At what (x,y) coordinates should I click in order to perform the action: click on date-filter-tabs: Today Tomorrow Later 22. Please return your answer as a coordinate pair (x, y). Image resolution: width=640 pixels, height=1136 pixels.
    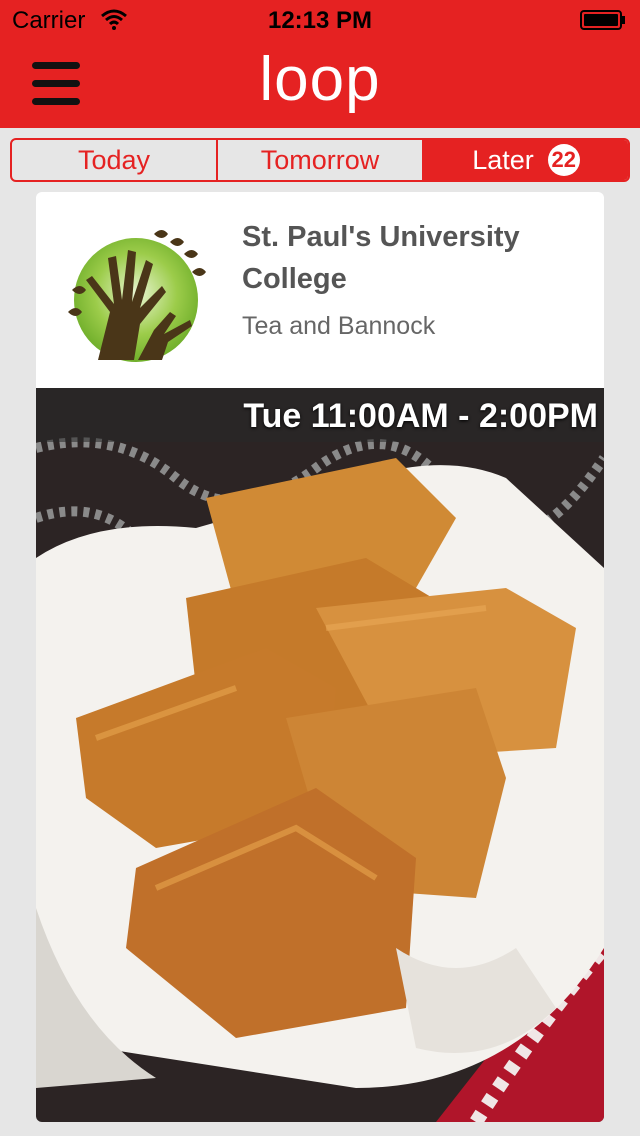
    Looking at the image, I should click on (320, 160).